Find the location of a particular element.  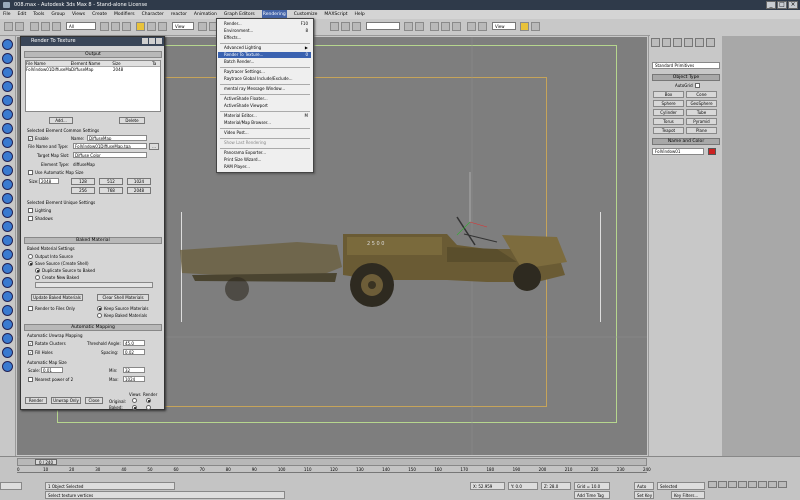

menu-tools: Tools is located at coordinates (38, 14).